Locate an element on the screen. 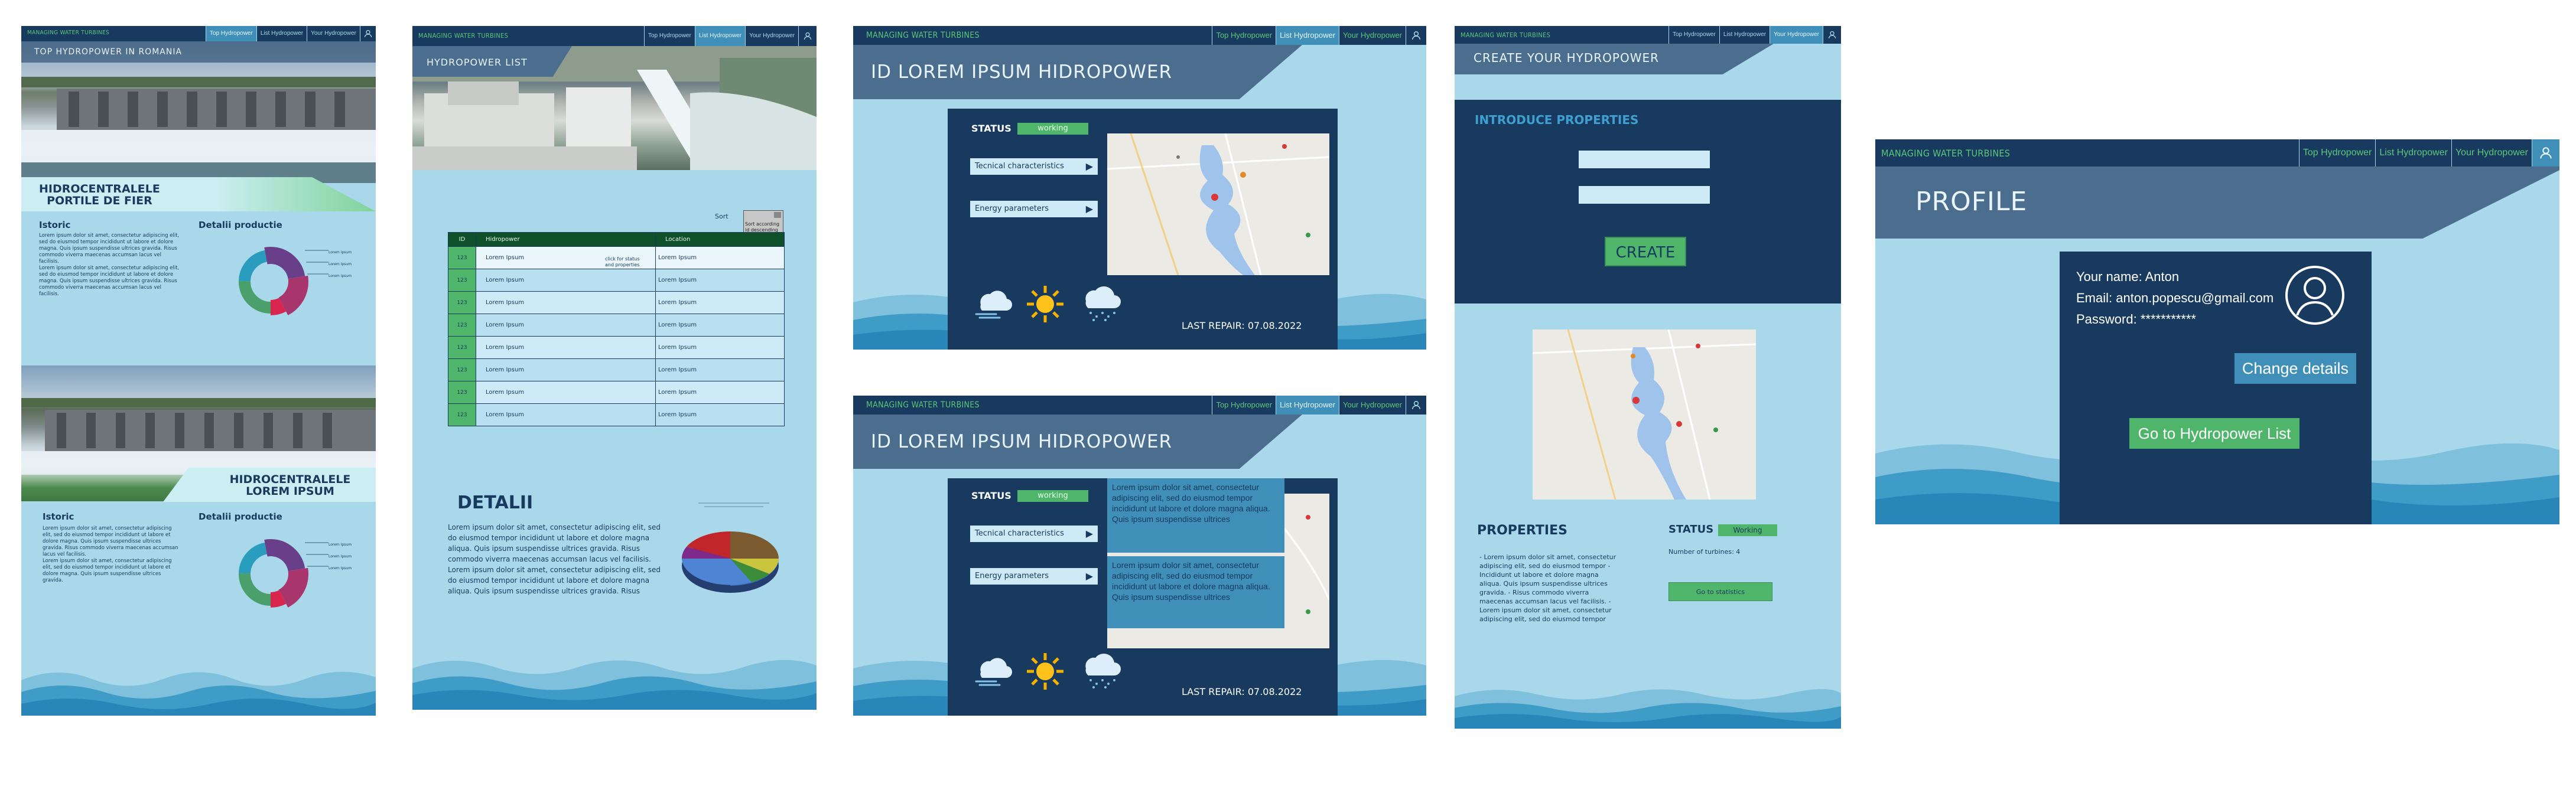 The width and height of the screenshot is (2576, 793). page-title: PROFILE is located at coordinates (1971, 202).